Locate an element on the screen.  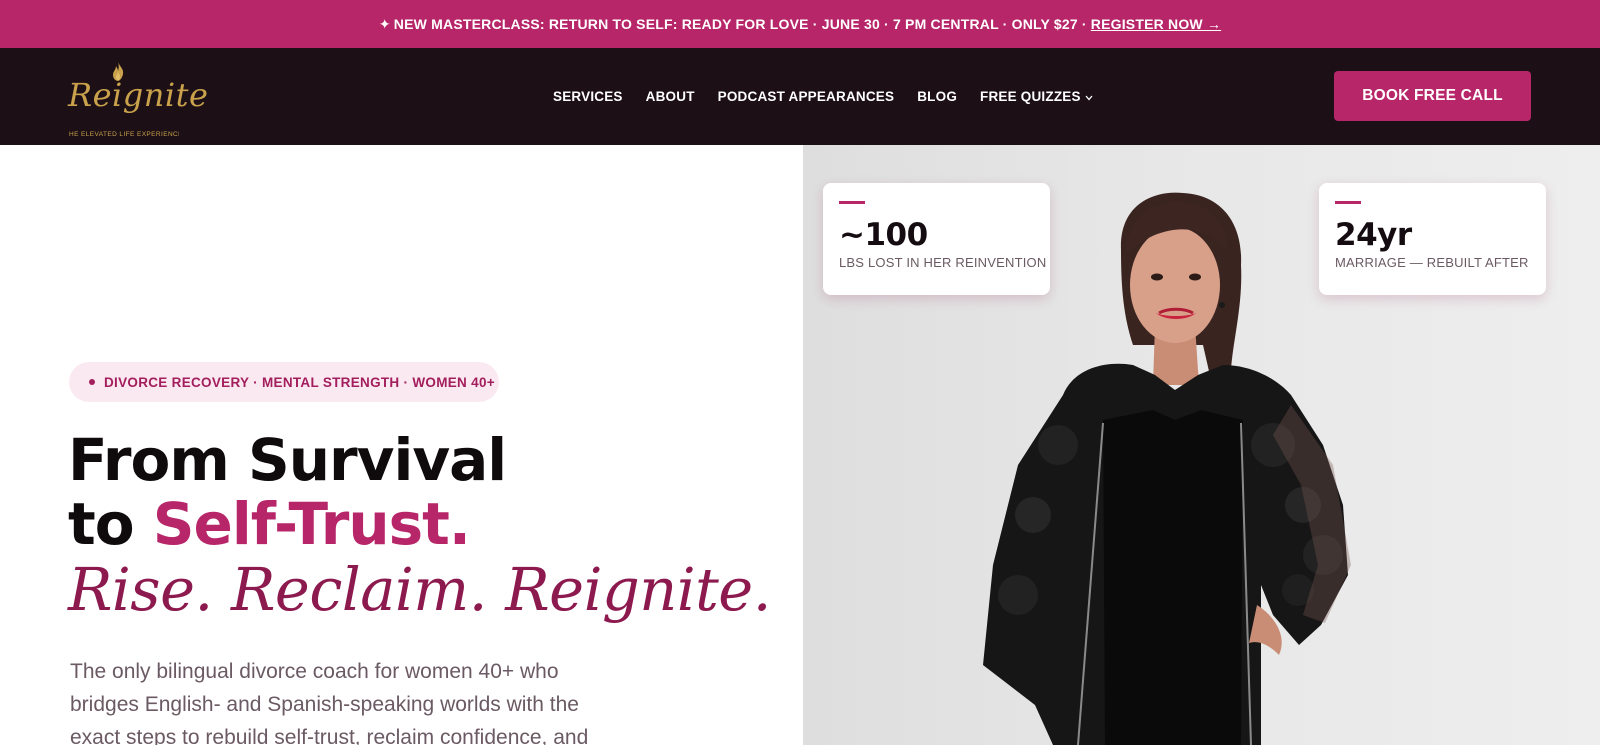
stat-card-weight: ~100 LBS LOST IN HER REINVENTION is located at coordinates (936, 239).